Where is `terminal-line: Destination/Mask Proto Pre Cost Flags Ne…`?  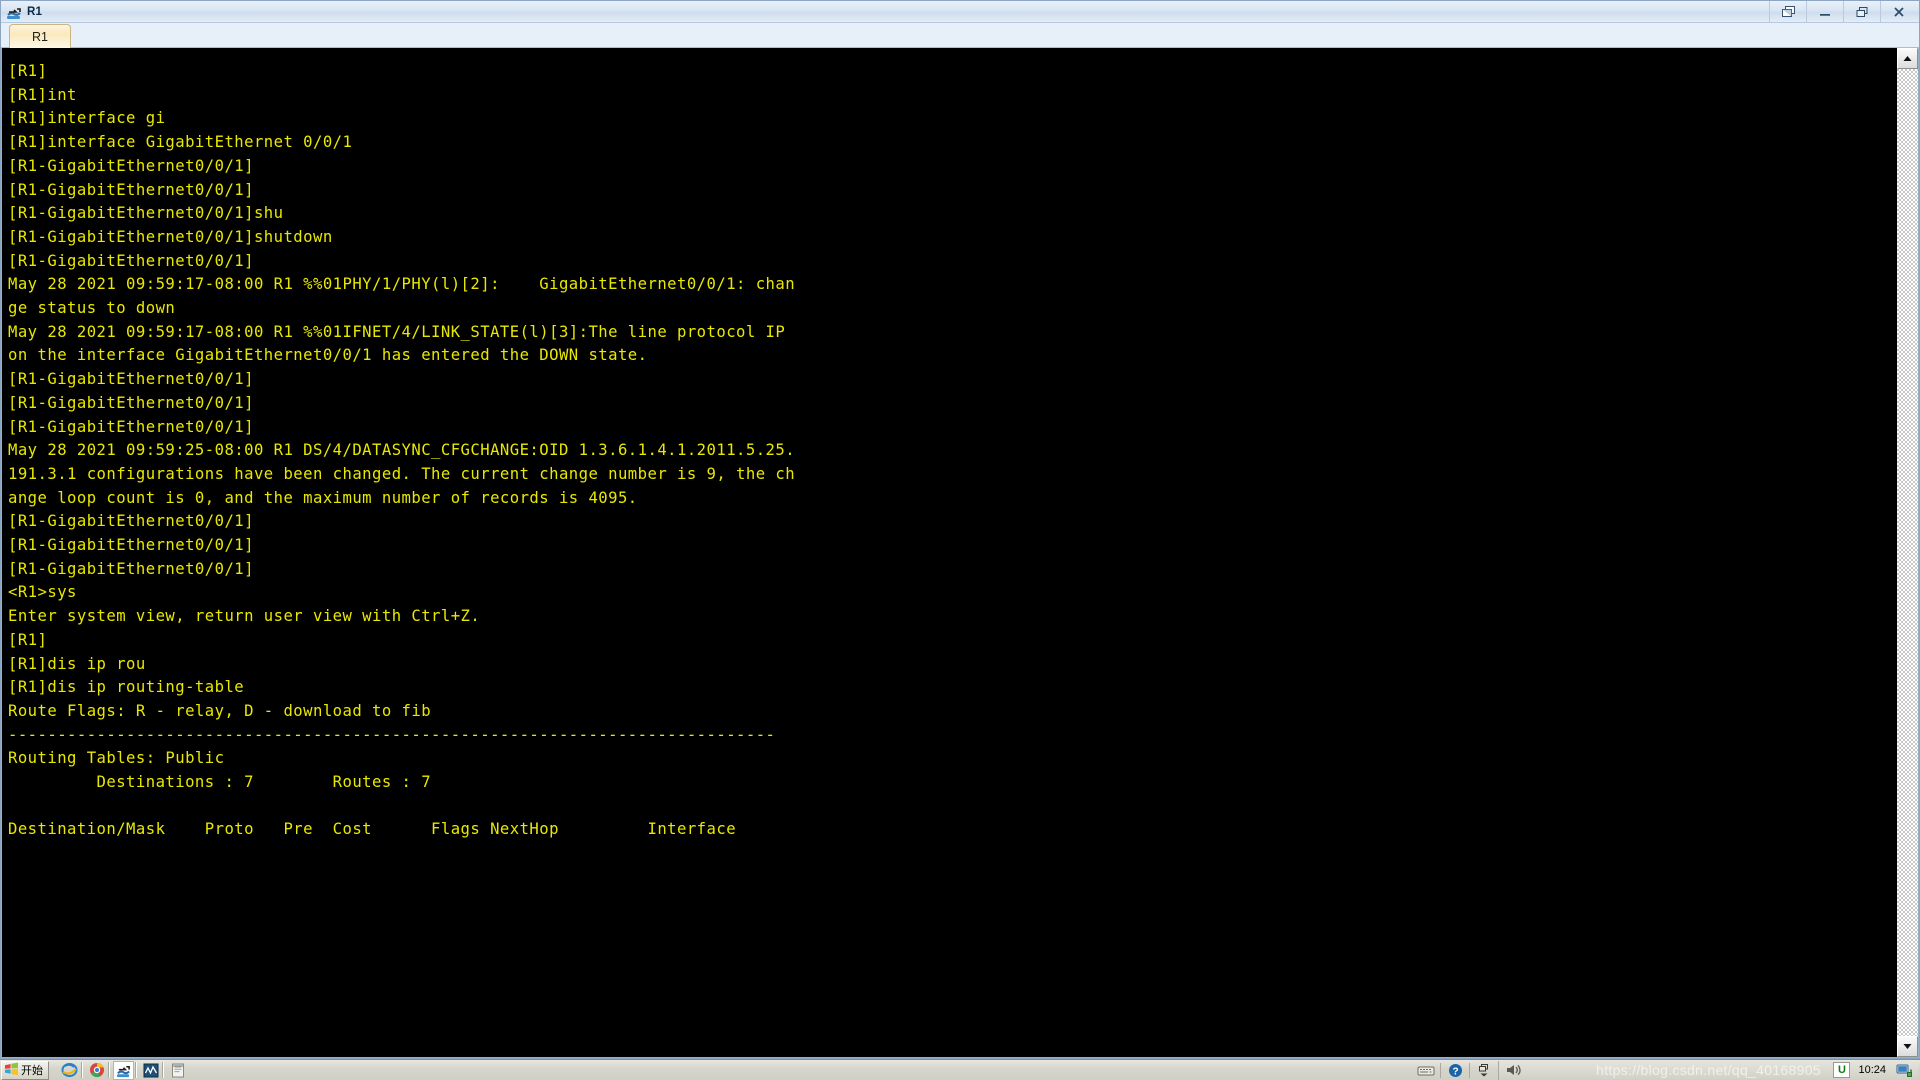 terminal-line: Destination/Mask Proto Pre Cost Flags Ne… is located at coordinates (372, 829).